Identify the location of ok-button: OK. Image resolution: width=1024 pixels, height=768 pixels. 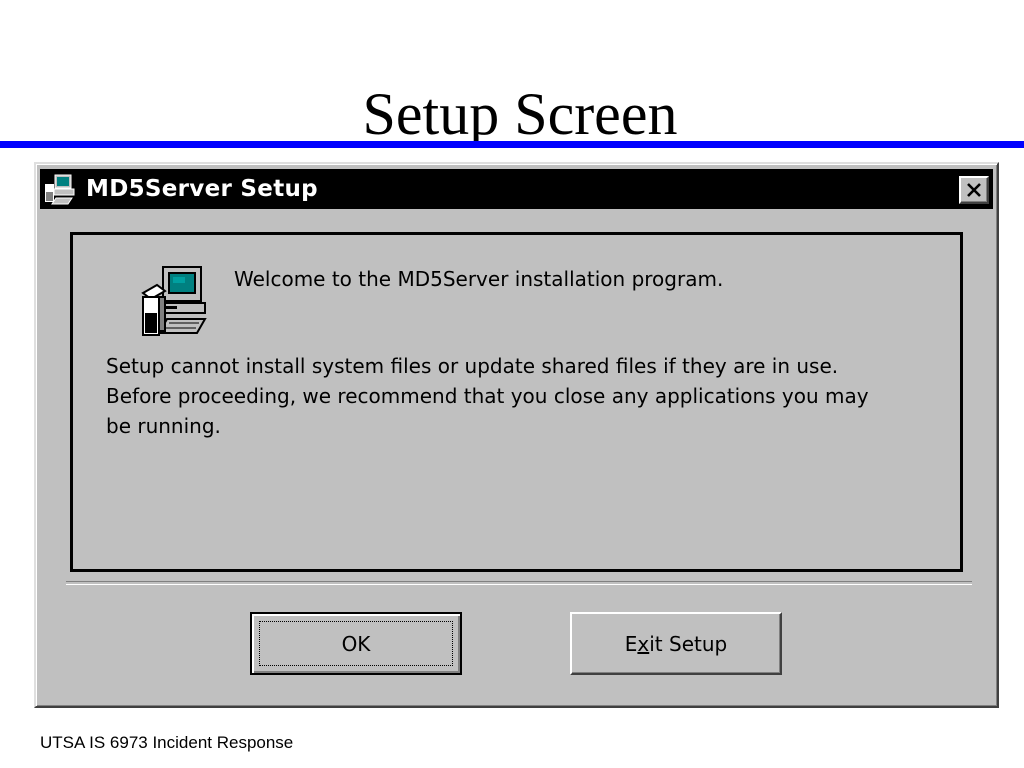
(356, 643).